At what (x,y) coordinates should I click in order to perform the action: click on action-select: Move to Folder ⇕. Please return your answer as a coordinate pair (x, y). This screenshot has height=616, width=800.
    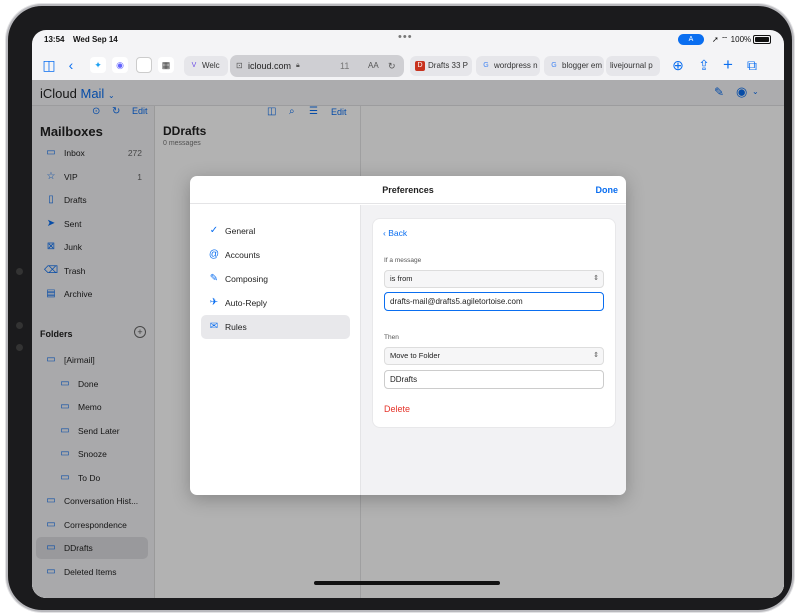
    Looking at the image, I should click on (494, 356).